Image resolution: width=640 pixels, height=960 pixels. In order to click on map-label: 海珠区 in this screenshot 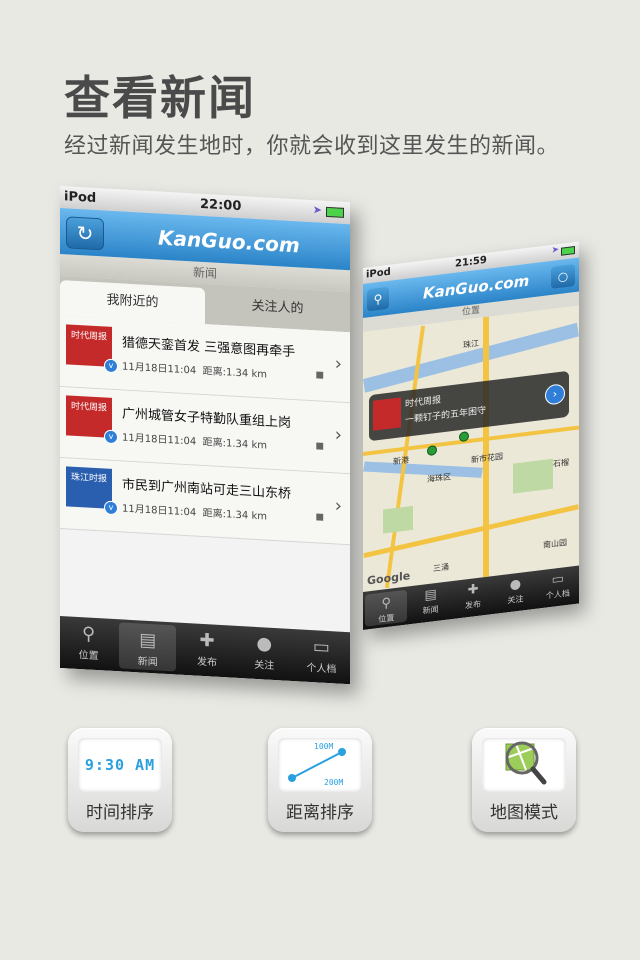, I will do `click(439, 478)`.